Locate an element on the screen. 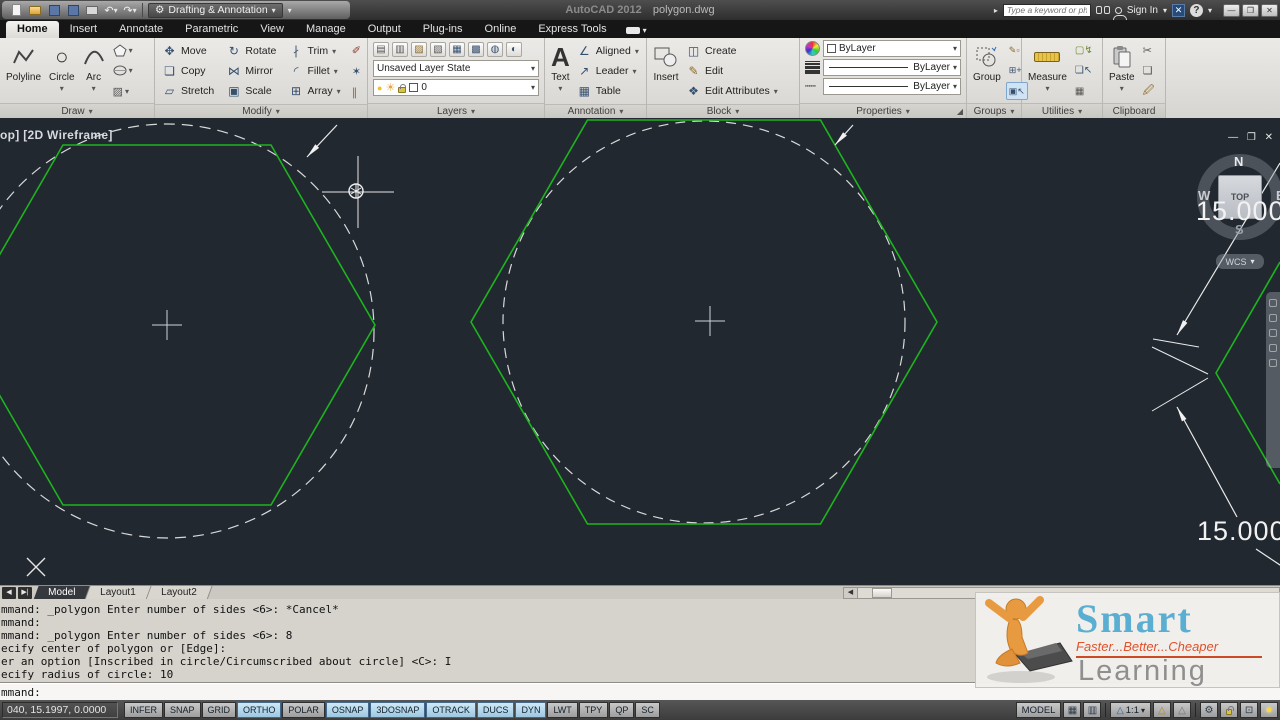 The image size is (1280, 720). restore-icon: ❐ is located at coordinates (1250, 10).